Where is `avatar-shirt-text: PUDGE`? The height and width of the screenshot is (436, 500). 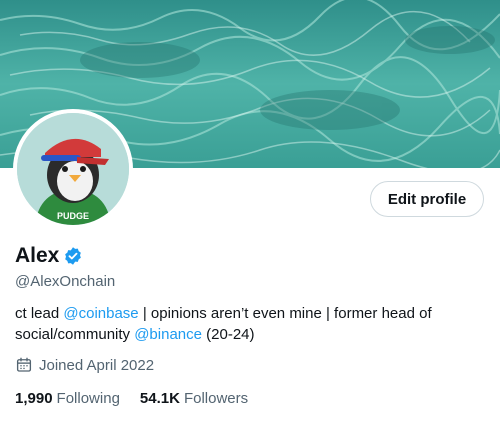
avatar-shirt-text: PUDGE is located at coordinates (73, 216).